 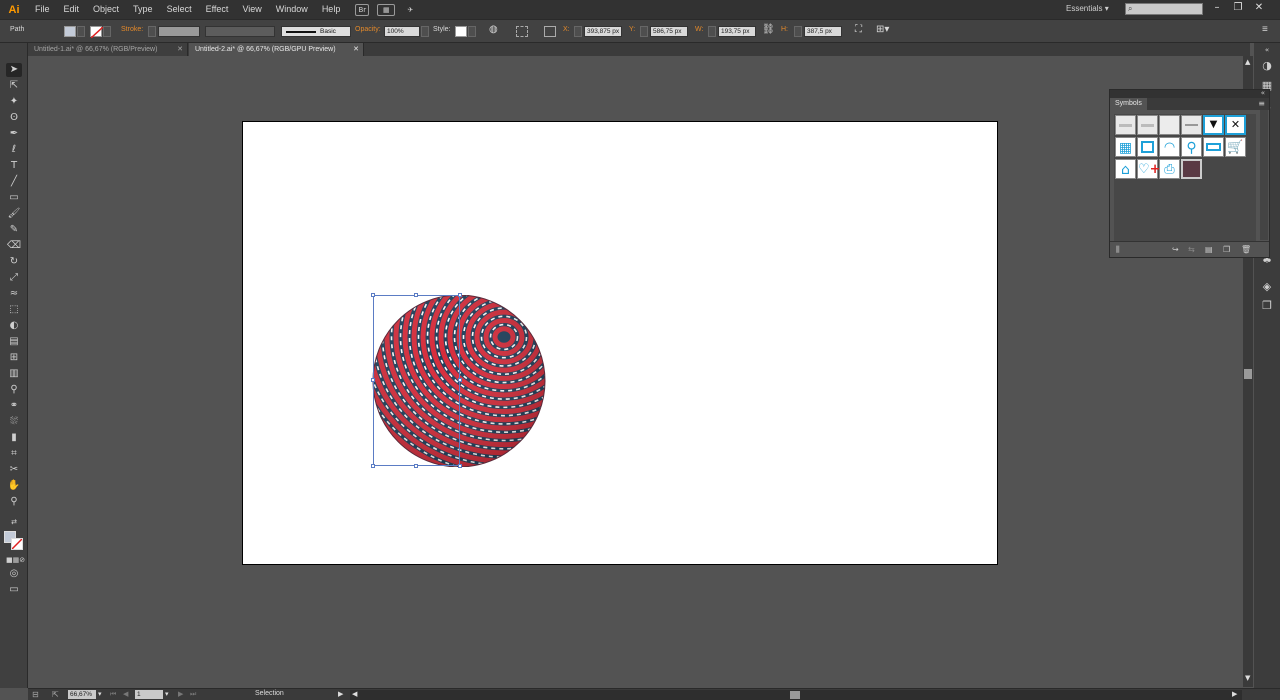 I want to click on stroke-dropdown, so click(x=107, y=31).